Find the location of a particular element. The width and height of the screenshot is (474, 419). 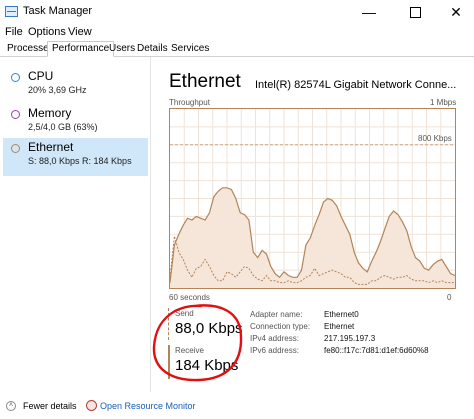

zero-label: 0 is located at coordinates (449, 297).